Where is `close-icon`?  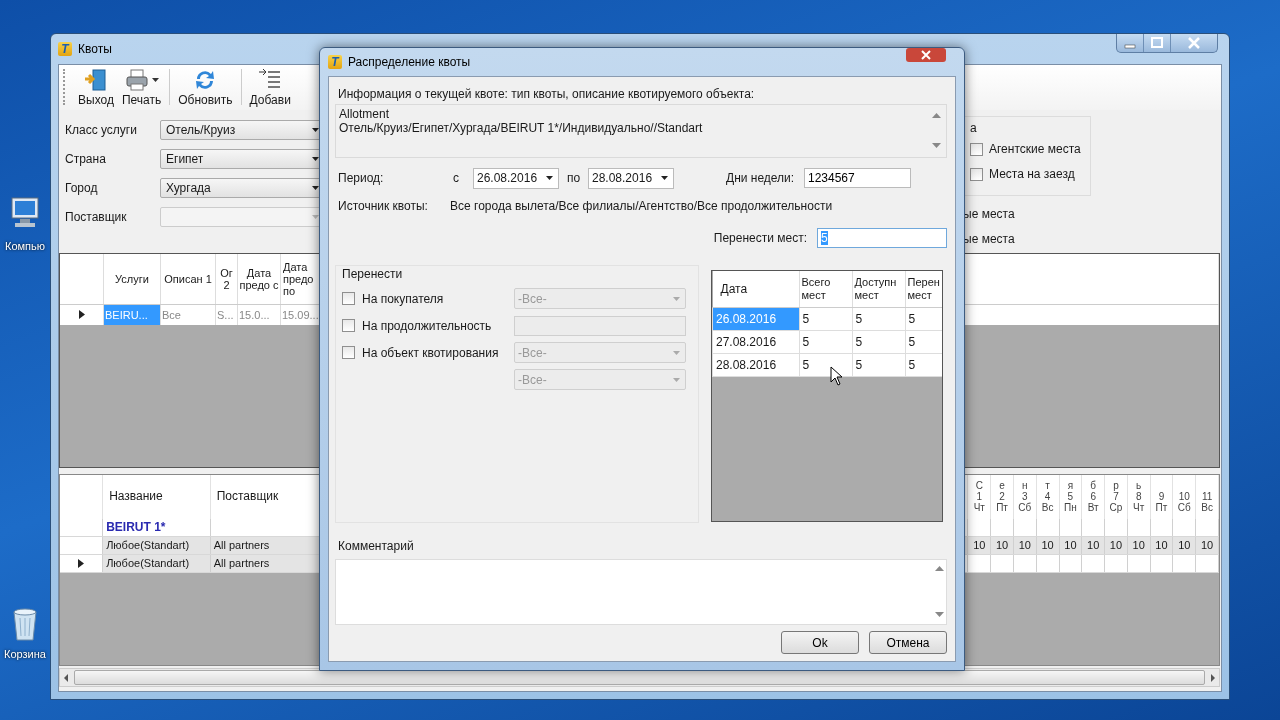
close-icon is located at coordinates (926, 55).